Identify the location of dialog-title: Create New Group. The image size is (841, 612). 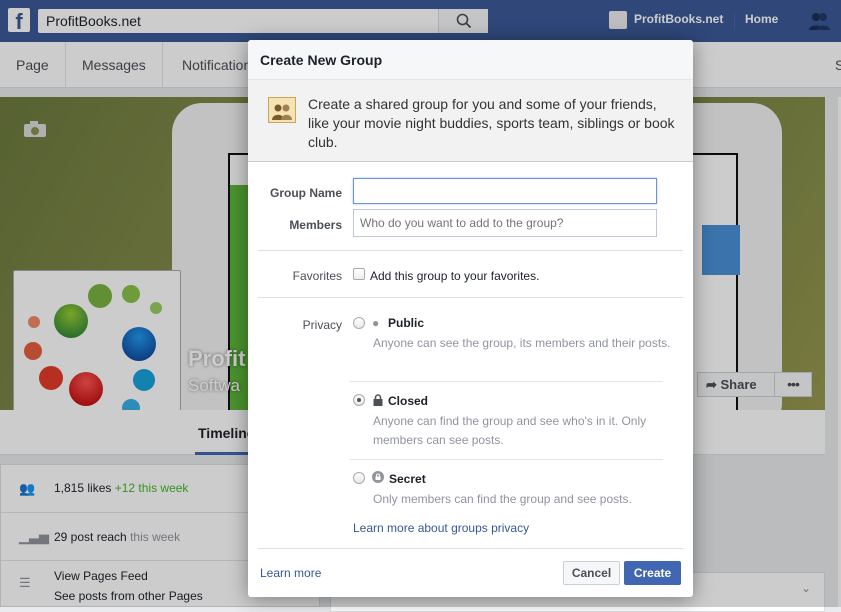
(470, 60).